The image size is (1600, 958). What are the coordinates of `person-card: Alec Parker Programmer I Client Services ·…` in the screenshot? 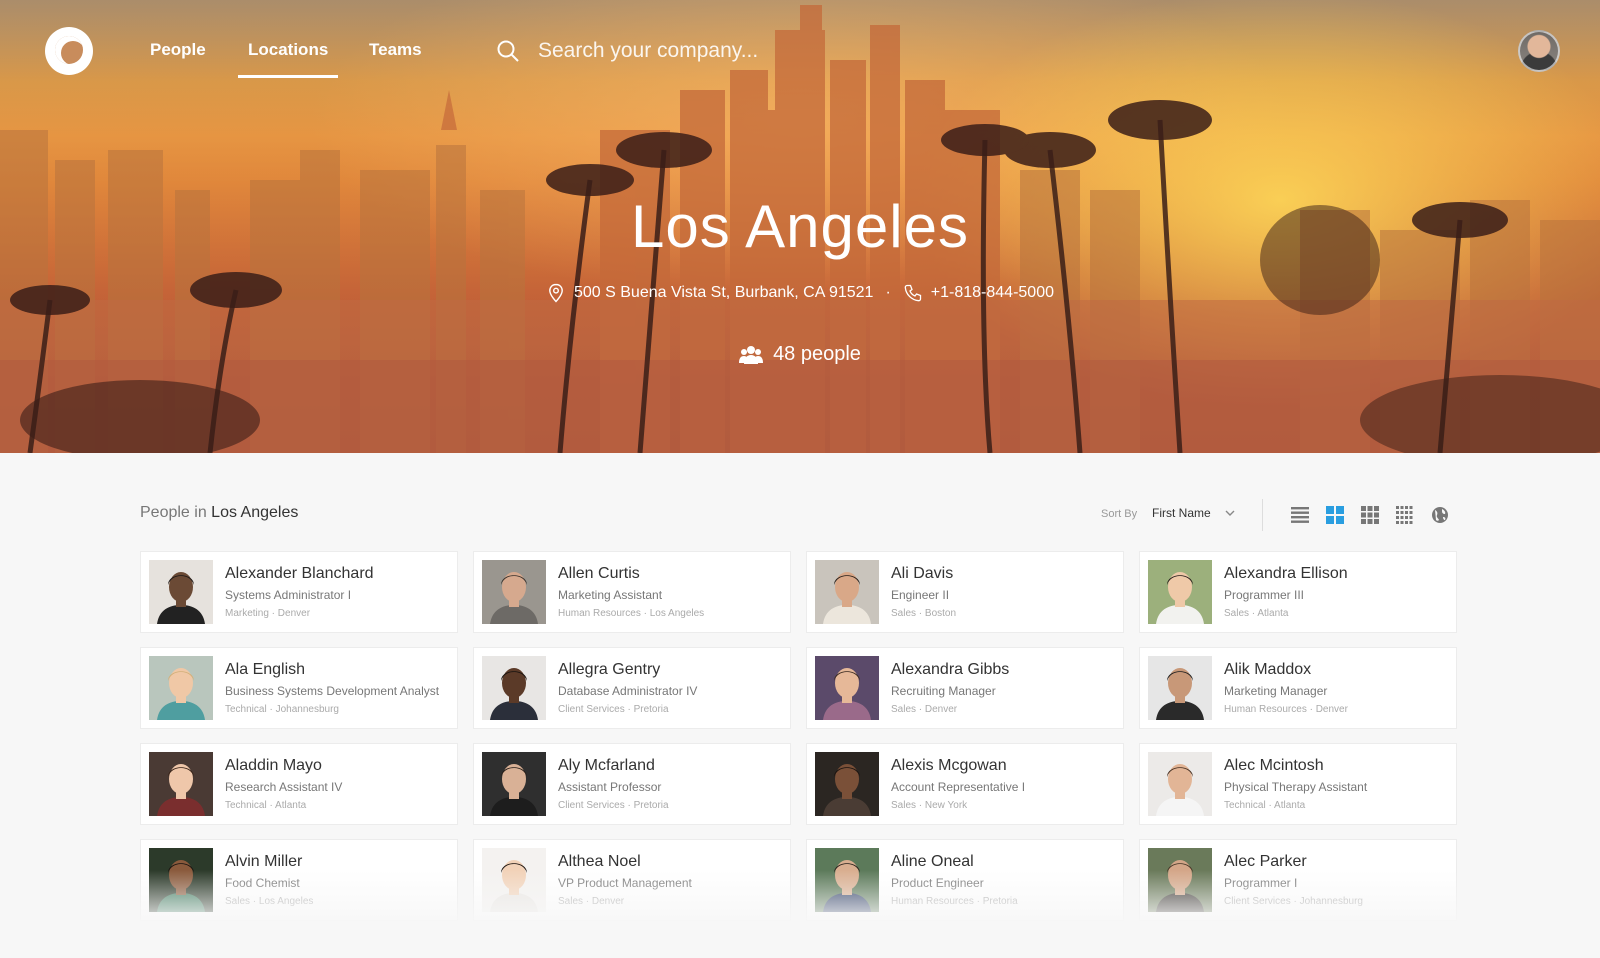 It's located at (1298, 880).